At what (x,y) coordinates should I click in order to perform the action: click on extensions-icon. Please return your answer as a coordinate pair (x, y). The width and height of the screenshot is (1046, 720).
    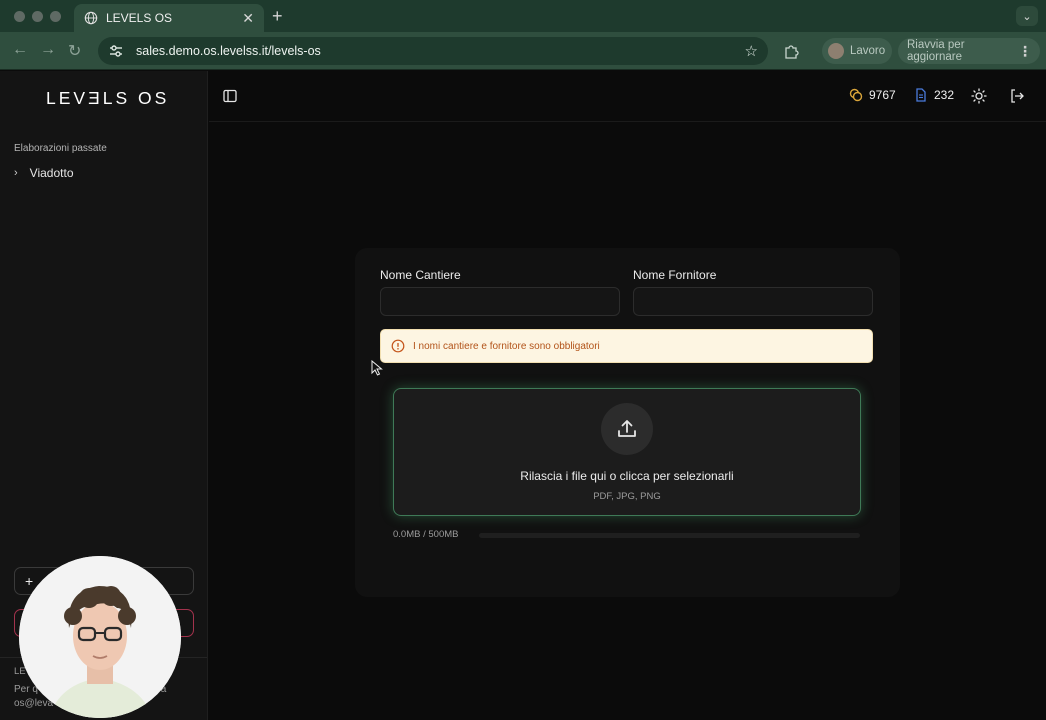
    Looking at the image, I should click on (791, 51).